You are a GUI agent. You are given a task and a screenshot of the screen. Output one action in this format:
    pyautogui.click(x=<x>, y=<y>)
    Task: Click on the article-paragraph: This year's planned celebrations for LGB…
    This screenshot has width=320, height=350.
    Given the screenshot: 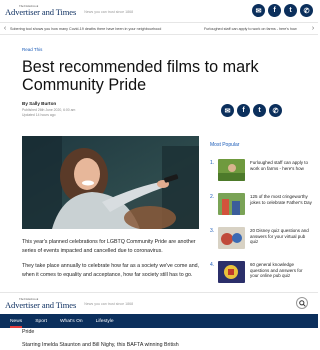 What is the action you would take?
    pyautogui.click(x=109, y=246)
    